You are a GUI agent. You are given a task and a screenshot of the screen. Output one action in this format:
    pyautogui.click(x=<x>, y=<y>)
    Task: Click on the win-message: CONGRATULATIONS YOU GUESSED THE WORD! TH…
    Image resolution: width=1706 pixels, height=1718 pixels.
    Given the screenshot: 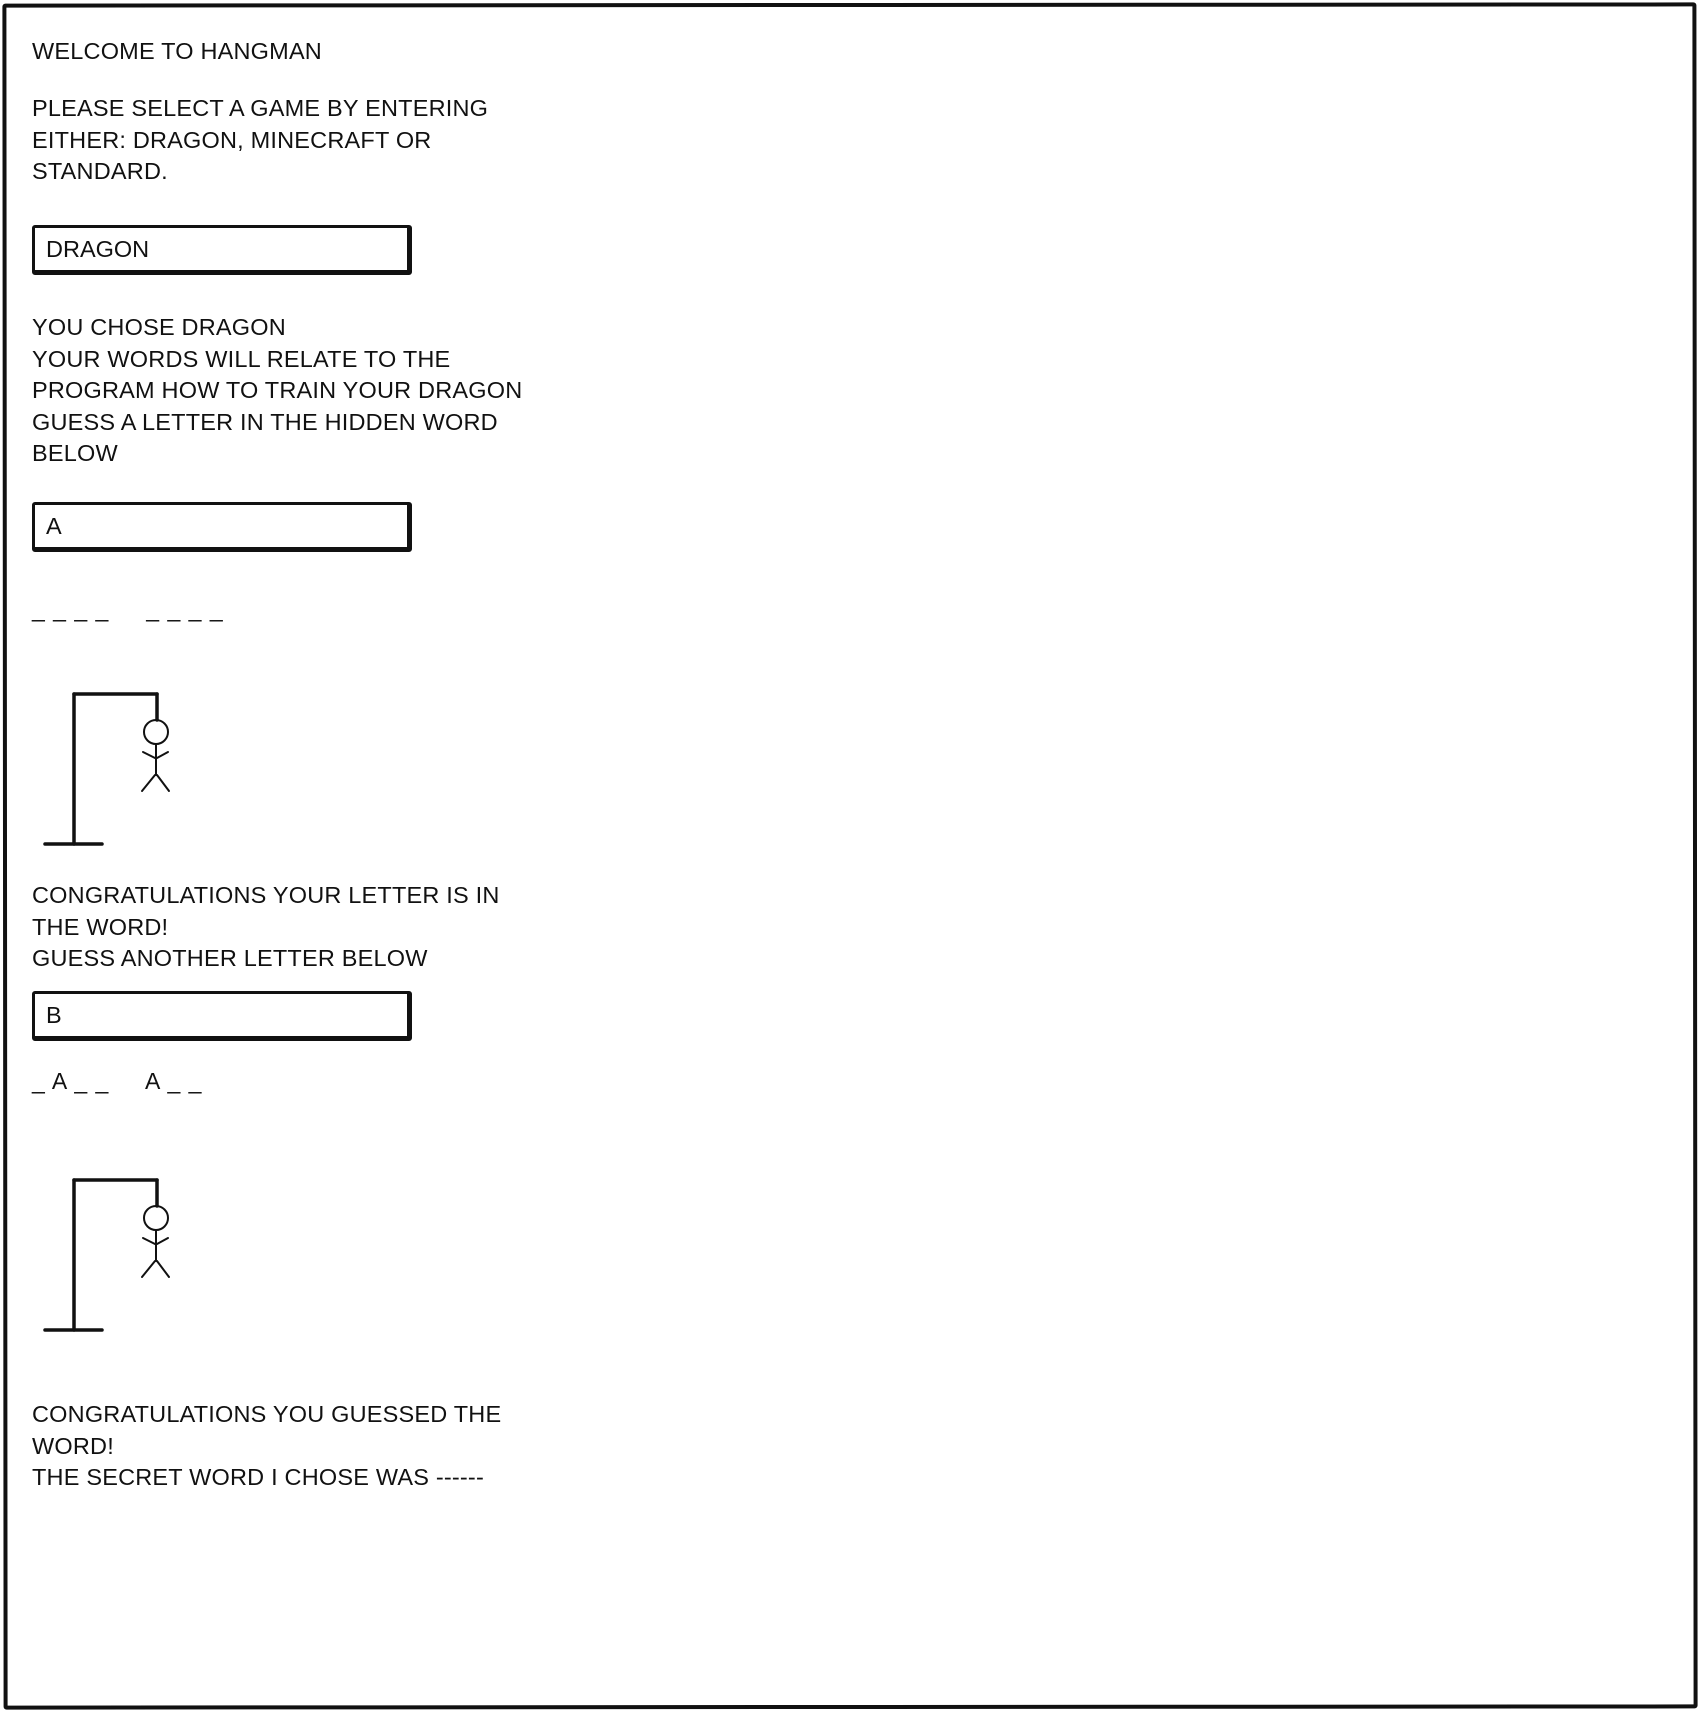 What is the action you would take?
    pyautogui.click(x=267, y=1445)
    